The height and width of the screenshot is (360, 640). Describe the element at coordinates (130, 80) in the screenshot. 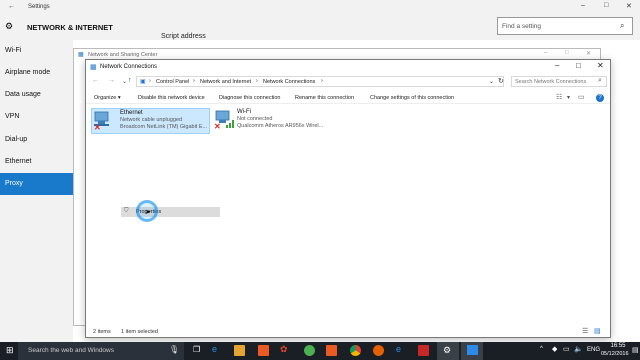

I see `nav-up-icon: ↑` at that location.